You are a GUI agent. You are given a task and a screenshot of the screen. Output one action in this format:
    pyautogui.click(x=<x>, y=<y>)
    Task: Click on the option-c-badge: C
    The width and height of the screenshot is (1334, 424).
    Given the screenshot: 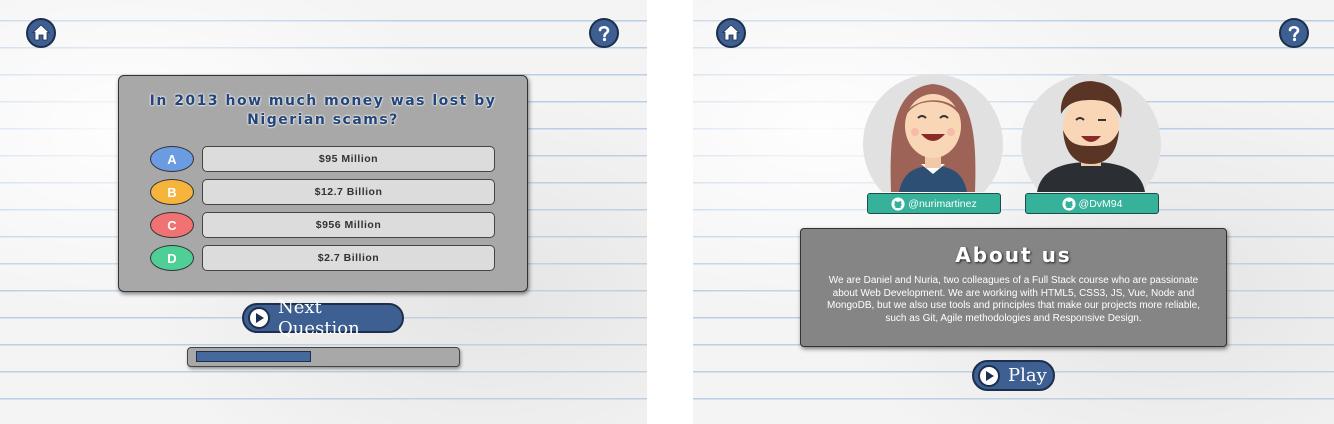 What is the action you would take?
    pyautogui.click(x=172, y=225)
    